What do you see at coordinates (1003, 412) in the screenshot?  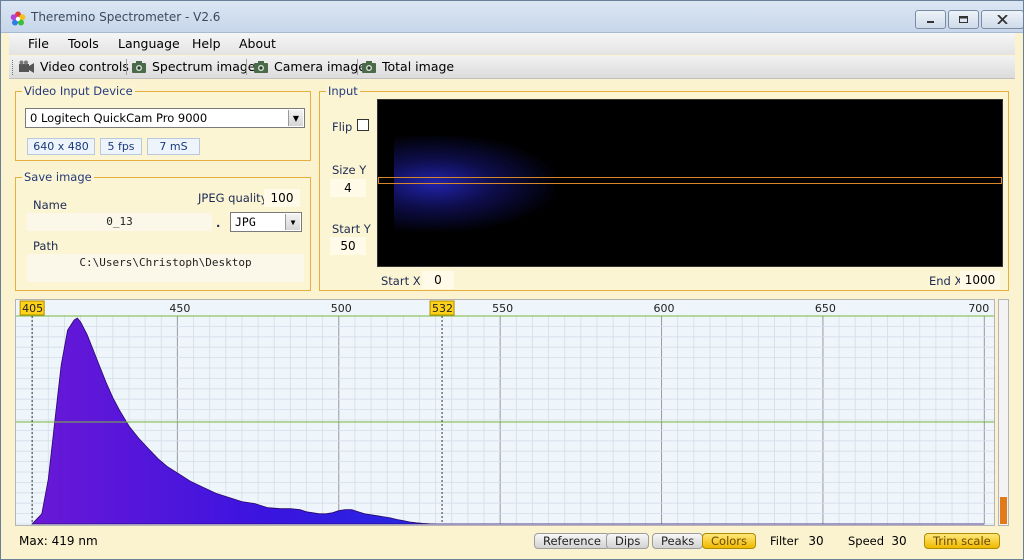 I see `level-meter` at bounding box center [1003, 412].